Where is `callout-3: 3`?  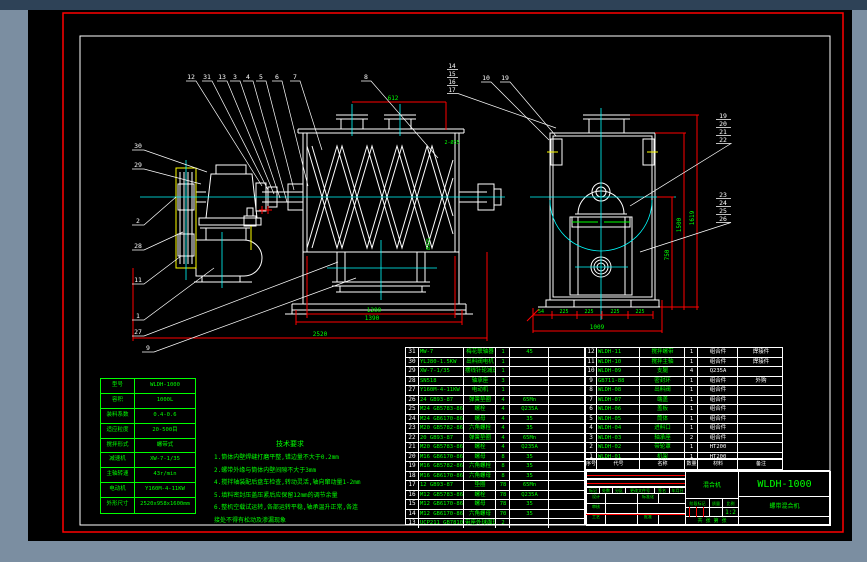 callout-3: 3 is located at coordinates (235, 77).